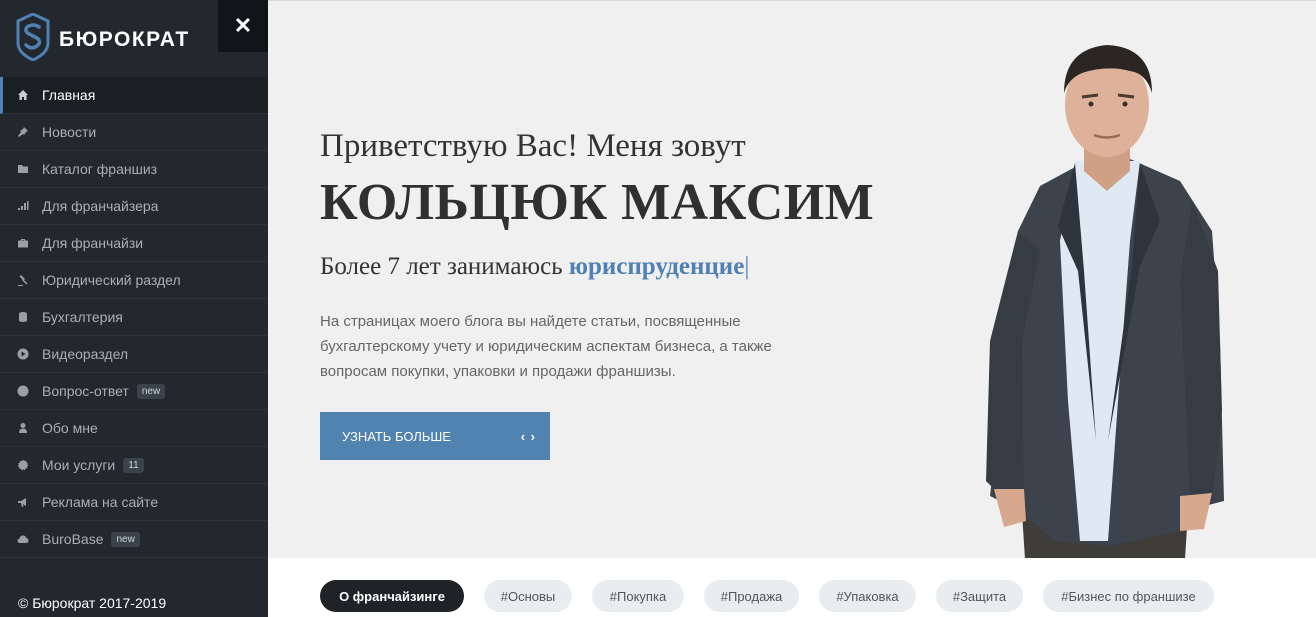  I want to click on question-icon, so click(22, 391).